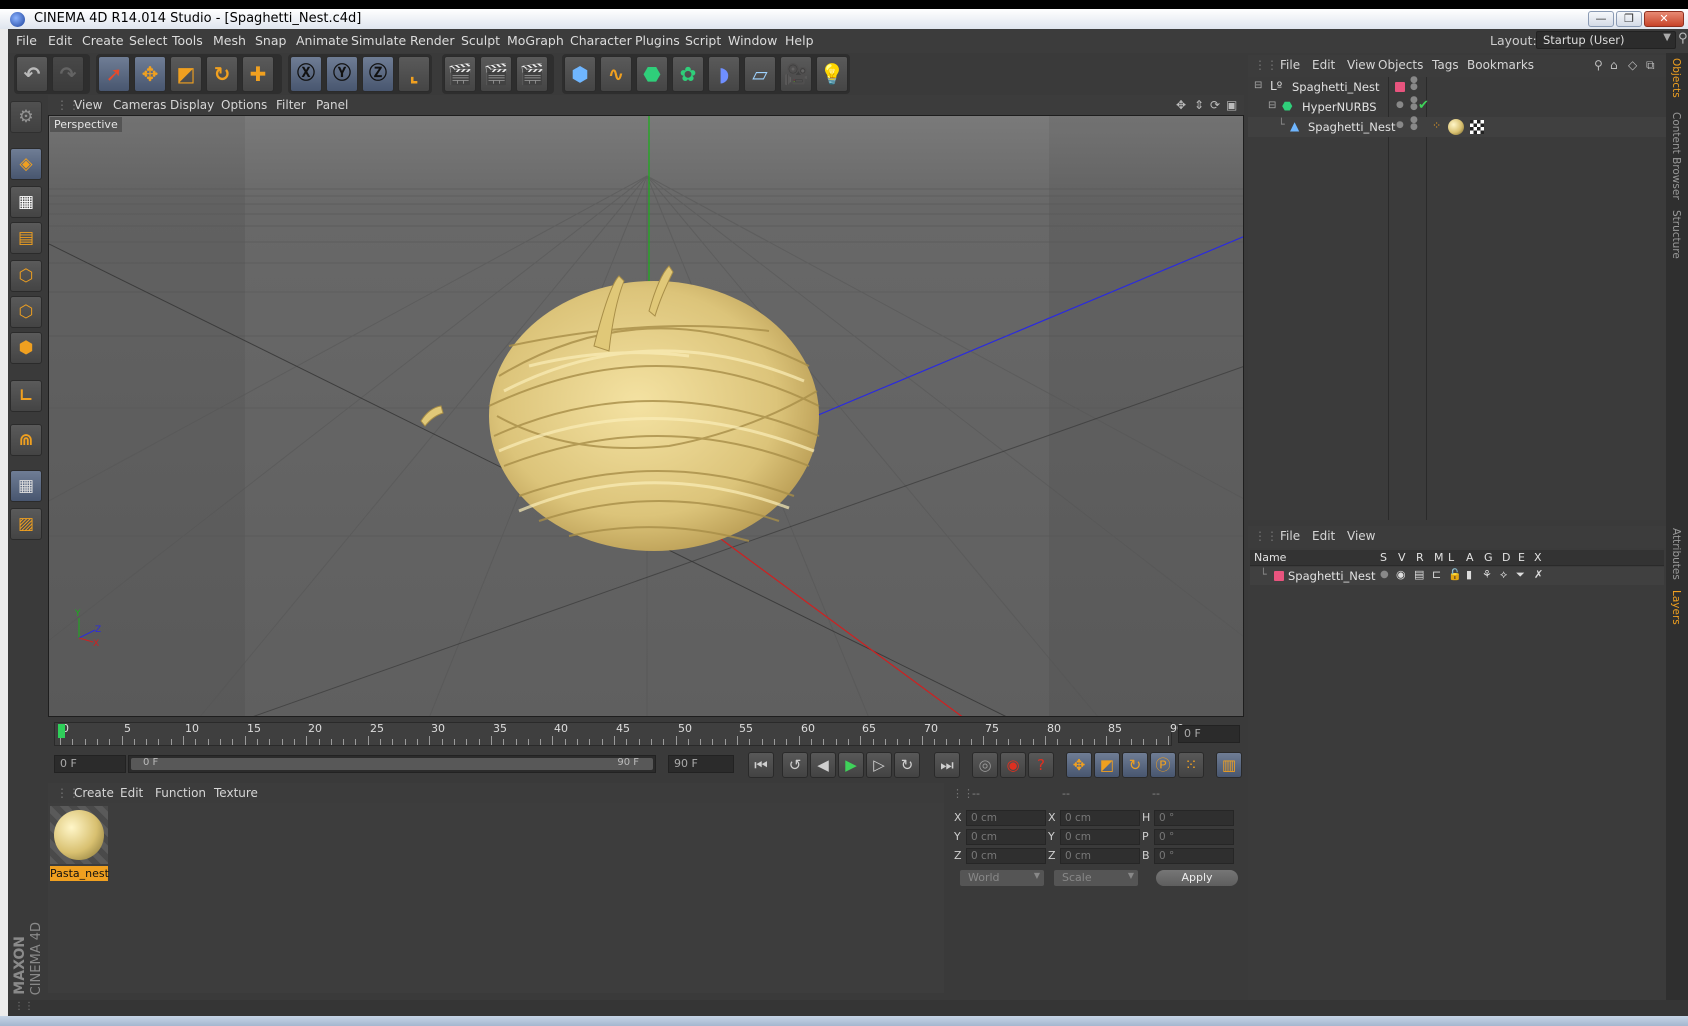 The image size is (1688, 1026). I want to click on close-button: ✕, so click(1664, 19).